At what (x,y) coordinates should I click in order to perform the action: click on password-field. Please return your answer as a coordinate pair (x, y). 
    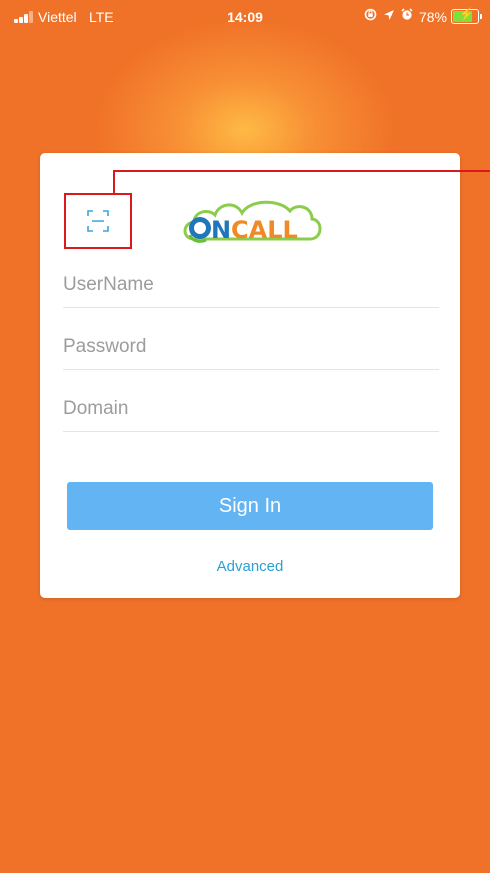
    Looking at the image, I should click on (251, 347).